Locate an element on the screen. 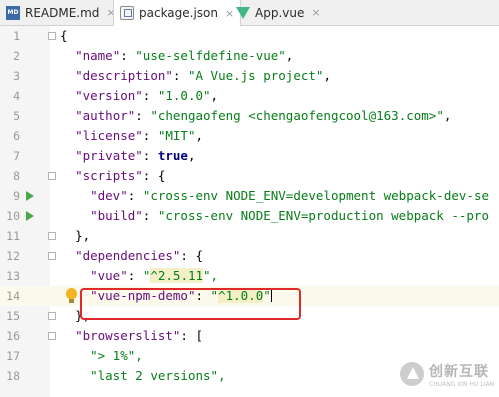 The width and height of the screenshot is (499, 397). code-line: 4 "version": "1.0.0", is located at coordinates (249, 96).